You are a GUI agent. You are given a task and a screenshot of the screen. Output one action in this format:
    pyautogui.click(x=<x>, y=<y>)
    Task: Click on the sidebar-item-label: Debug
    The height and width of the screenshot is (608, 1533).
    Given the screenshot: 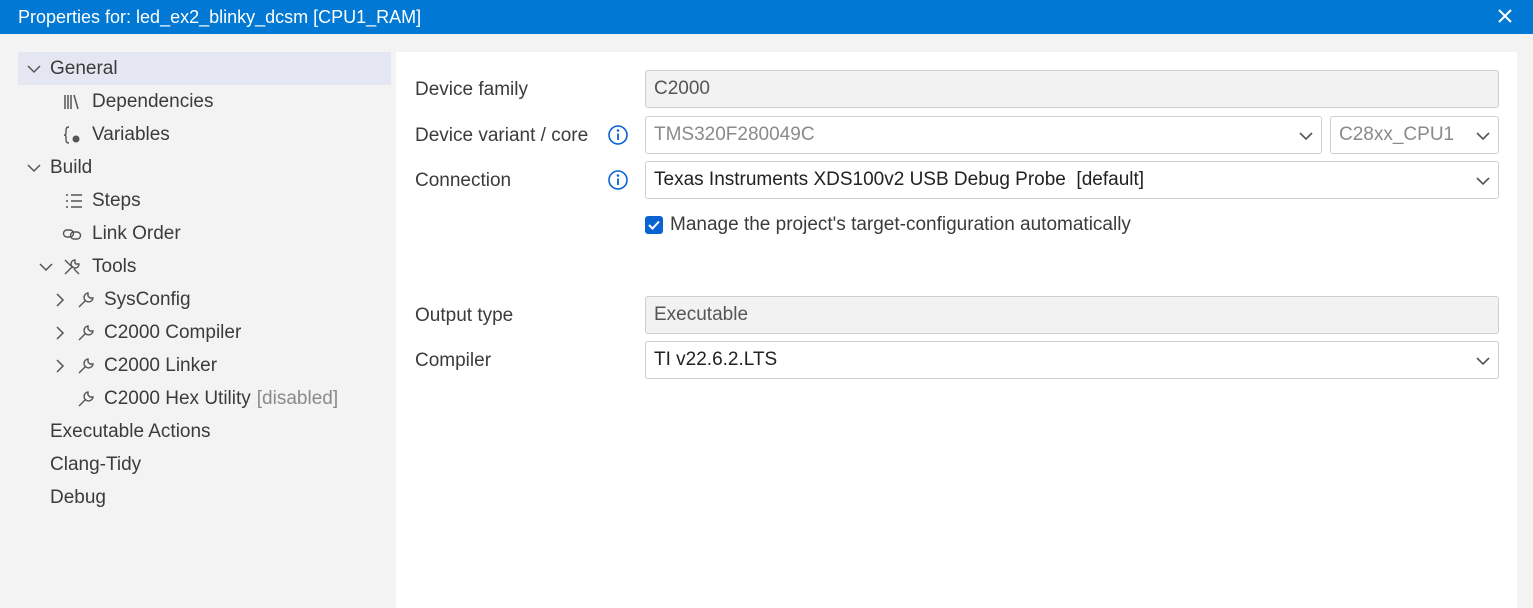 What is the action you would take?
    pyautogui.click(x=78, y=497)
    